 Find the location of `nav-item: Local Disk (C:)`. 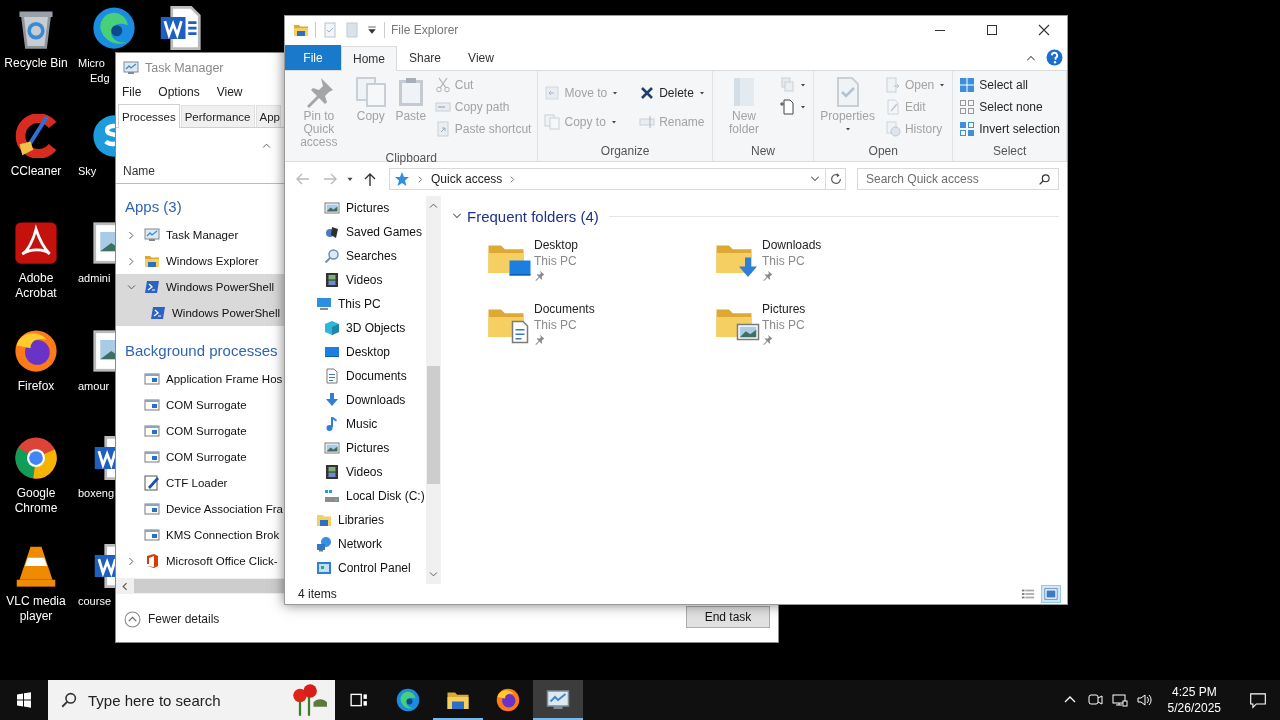

nav-item: Local Disk (C:) is located at coordinates (355, 496).